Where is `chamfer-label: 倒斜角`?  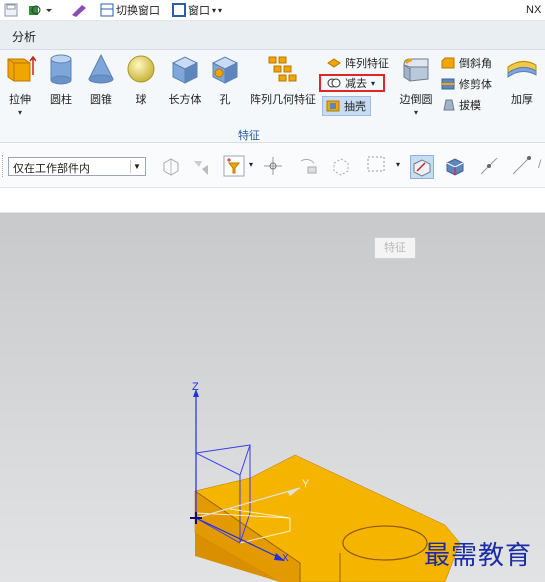 chamfer-label: 倒斜角 is located at coordinates (475, 64).